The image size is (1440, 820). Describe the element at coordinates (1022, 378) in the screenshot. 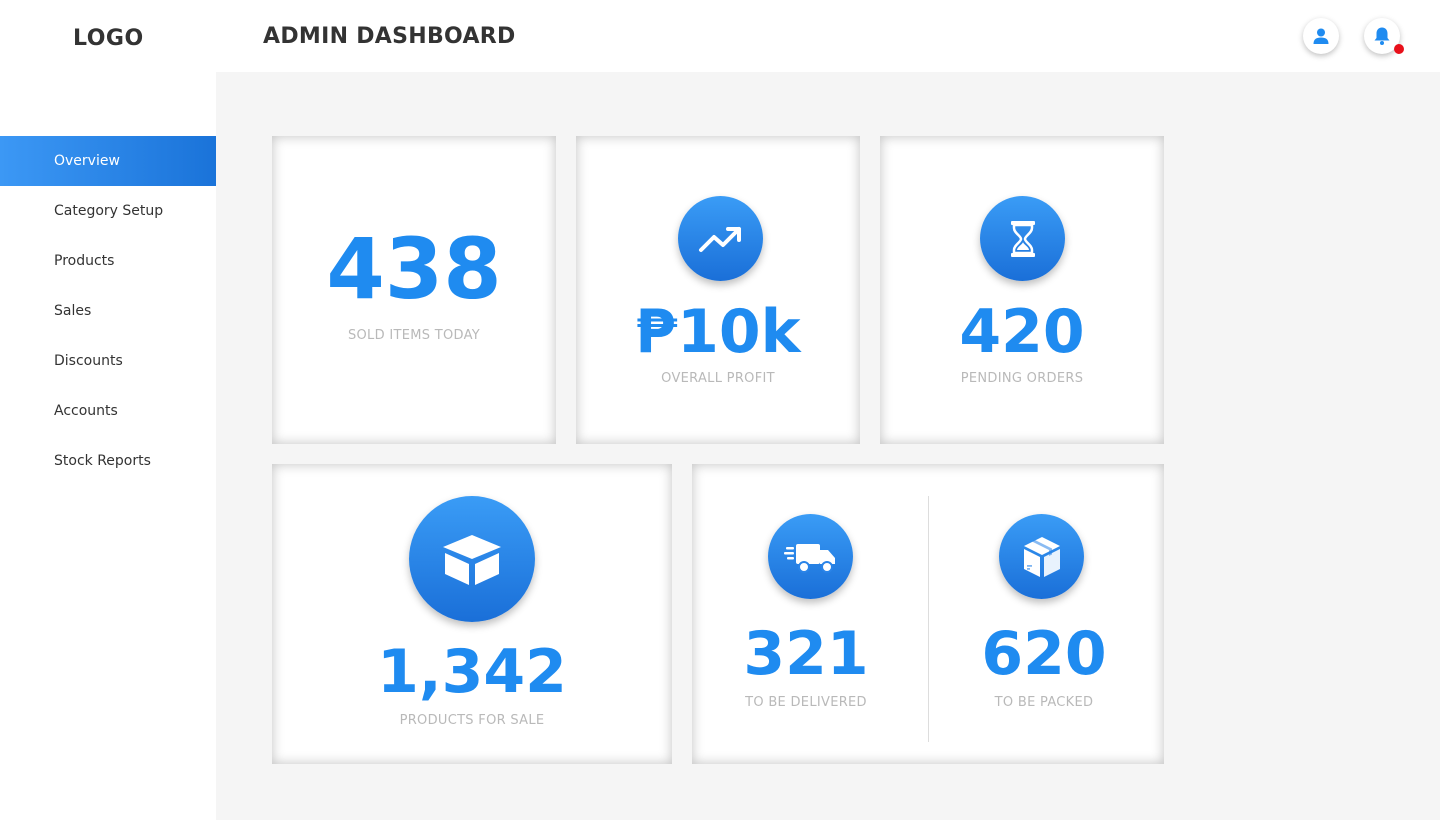

I see `pending-orders-label: PENDING ORDERS` at that location.